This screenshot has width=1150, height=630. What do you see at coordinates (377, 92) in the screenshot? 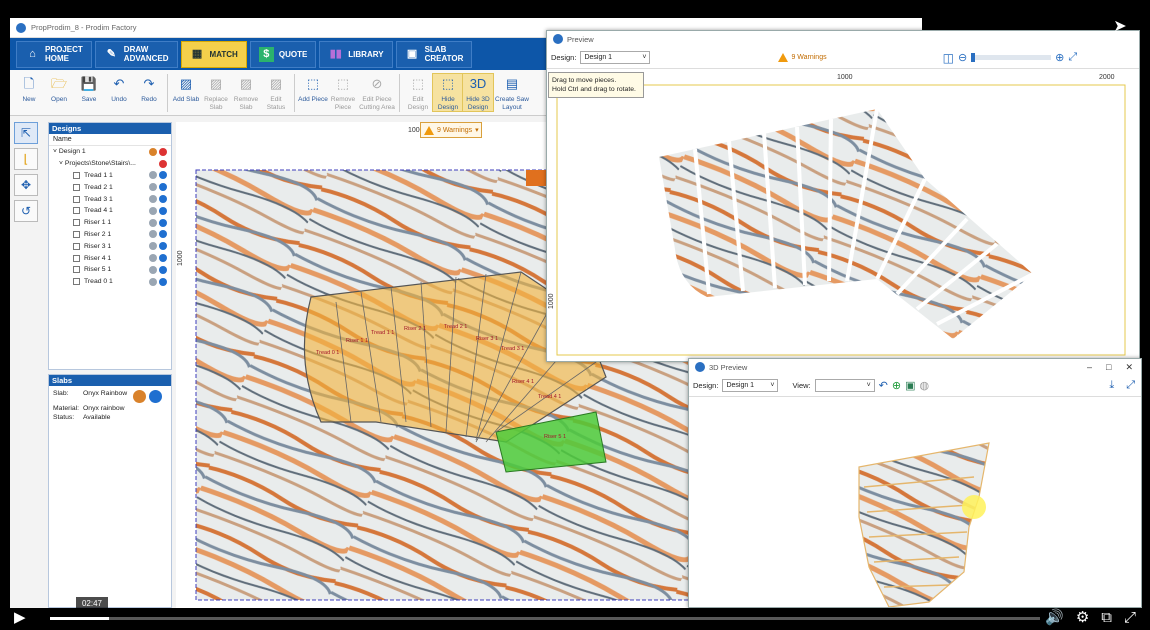
I see `edit-piece-cutting-area-button: ⊘ Edit Piece Cutting Area` at bounding box center [377, 92].